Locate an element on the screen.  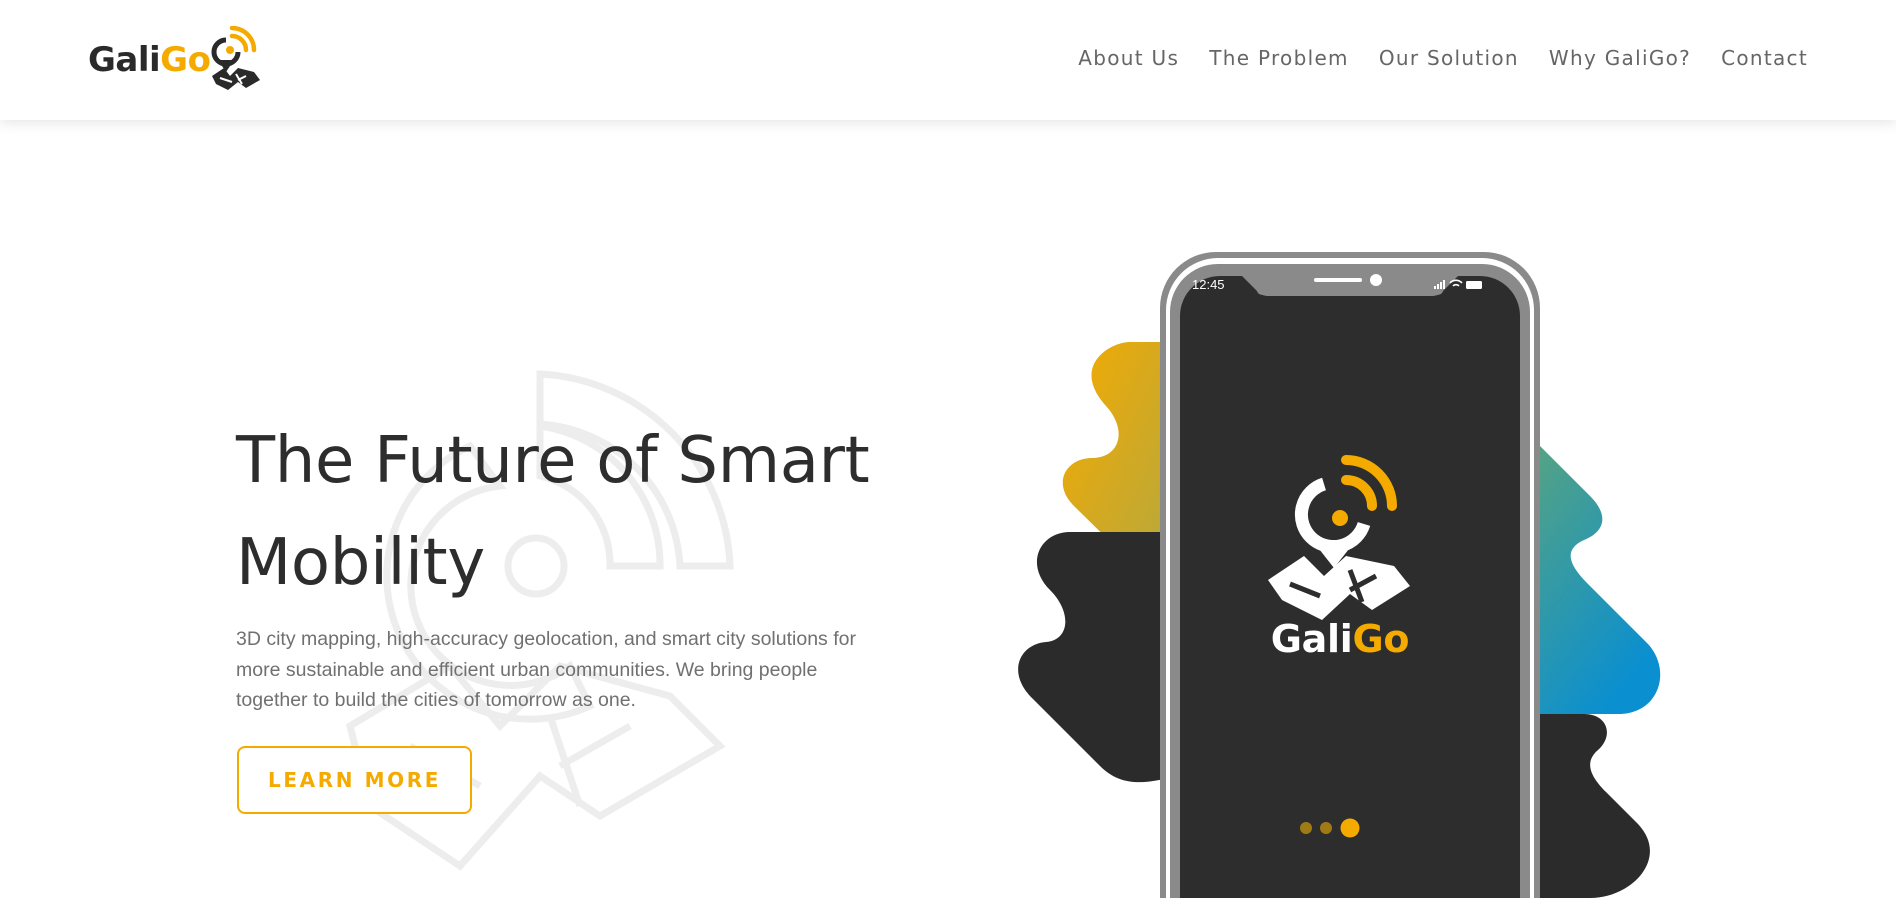
nav-item-contact: Contact is located at coordinates (1764, 58).